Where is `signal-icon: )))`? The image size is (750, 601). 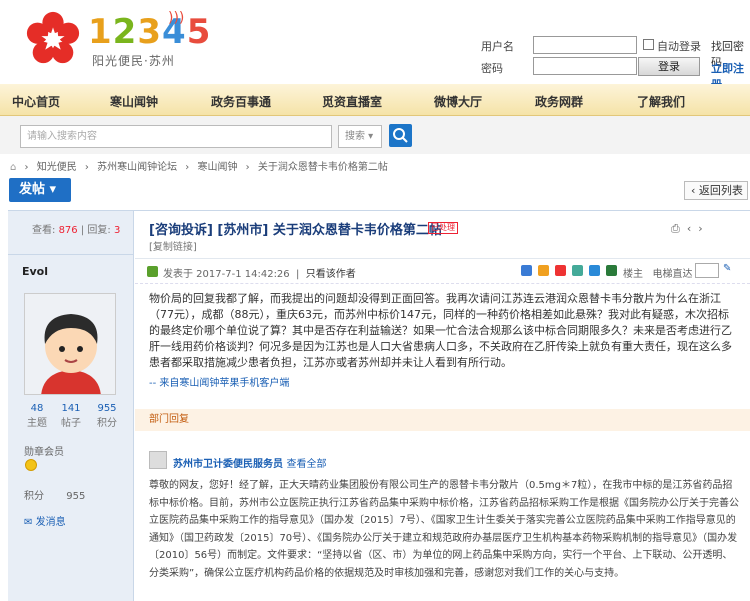 signal-icon: ))) is located at coordinates (176, 18).